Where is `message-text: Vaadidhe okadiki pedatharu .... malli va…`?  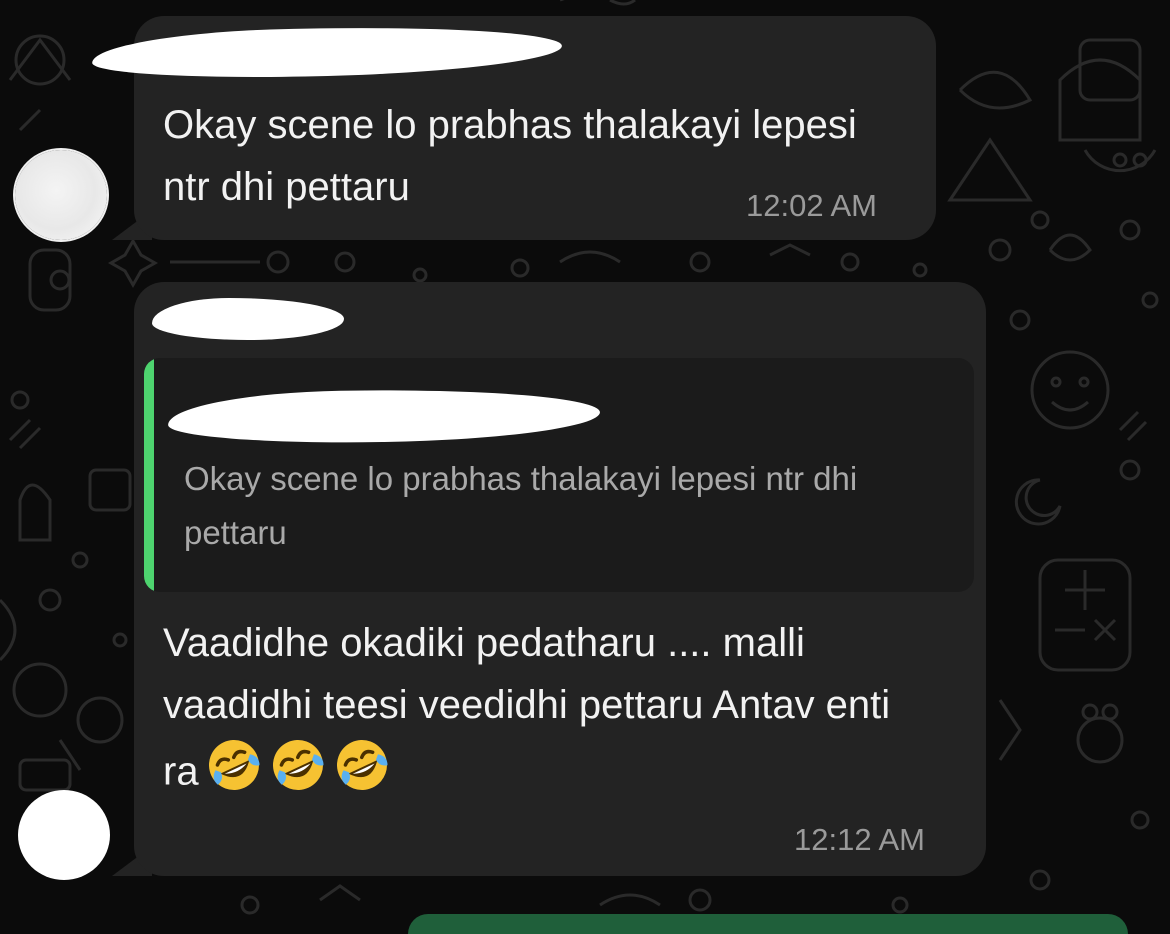 message-text: Vaadidhe okadiki pedatharu .... malli va… is located at coordinates (543, 712).